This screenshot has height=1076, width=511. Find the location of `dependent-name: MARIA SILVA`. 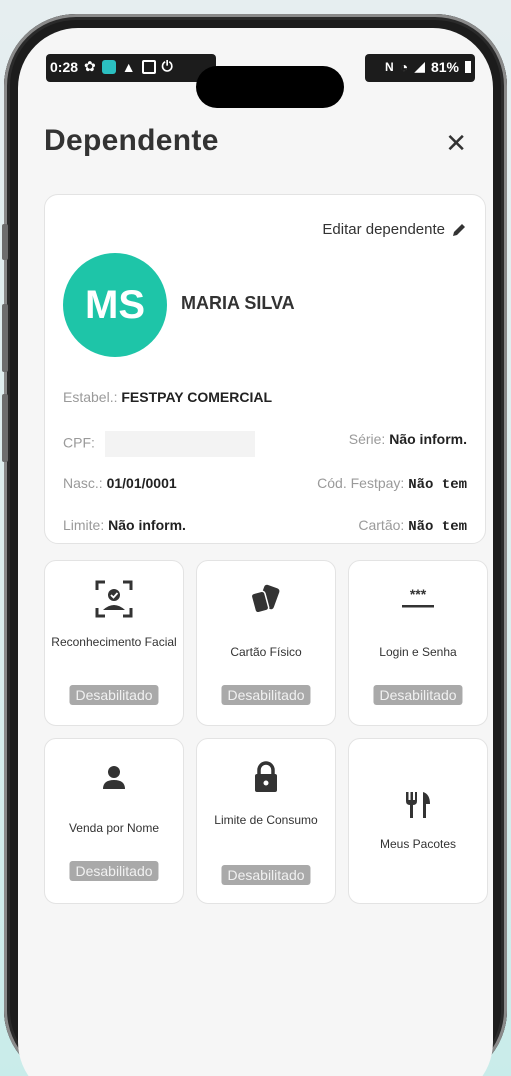

dependent-name: MARIA SILVA is located at coordinates (238, 303).